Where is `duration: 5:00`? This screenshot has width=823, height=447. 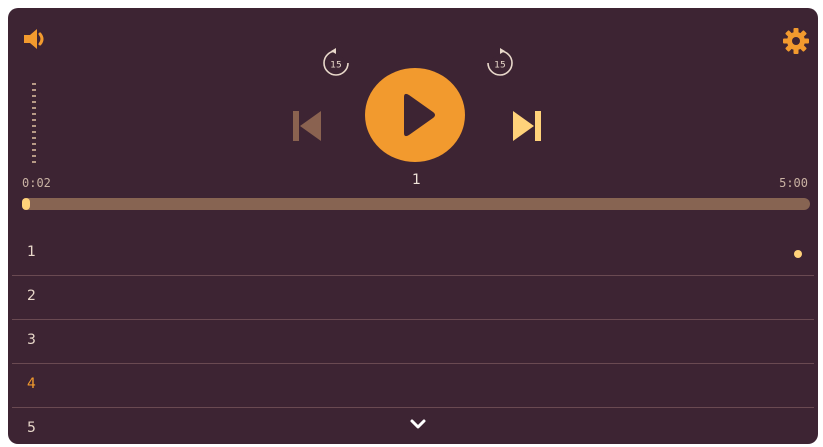 duration: 5:00 is located at coordinates (793, 183).